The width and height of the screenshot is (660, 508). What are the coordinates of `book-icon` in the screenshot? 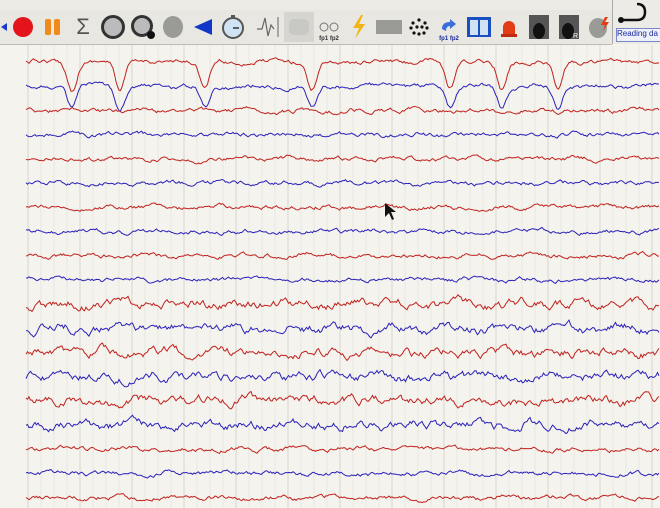 It's located at (479, 27).